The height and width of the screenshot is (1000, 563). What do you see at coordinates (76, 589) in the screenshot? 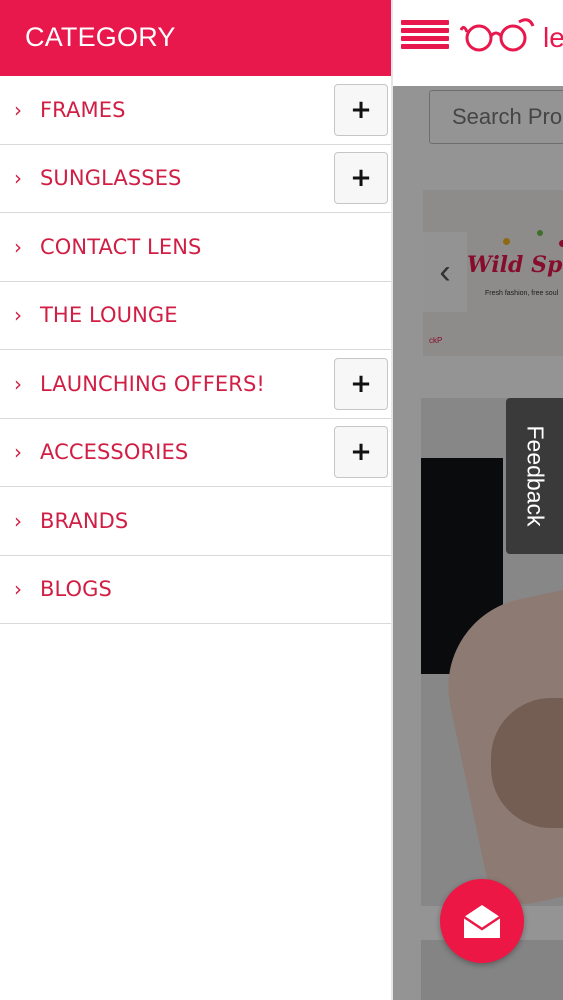
I see `category-label: BLOGS` at bounding box center [76, 589].